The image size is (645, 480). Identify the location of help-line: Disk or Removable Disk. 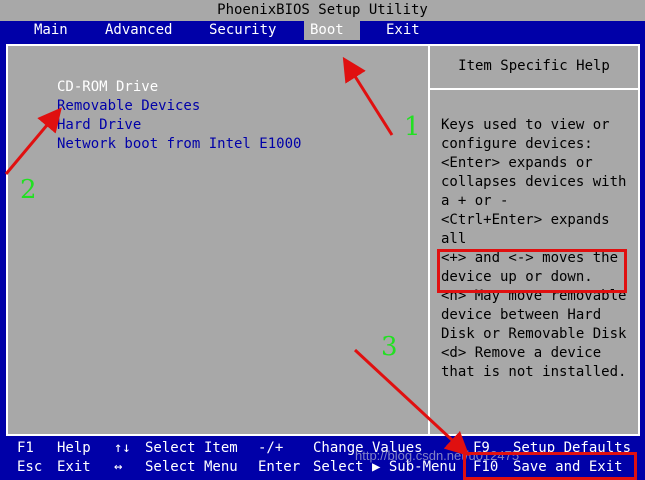
(534, 334).